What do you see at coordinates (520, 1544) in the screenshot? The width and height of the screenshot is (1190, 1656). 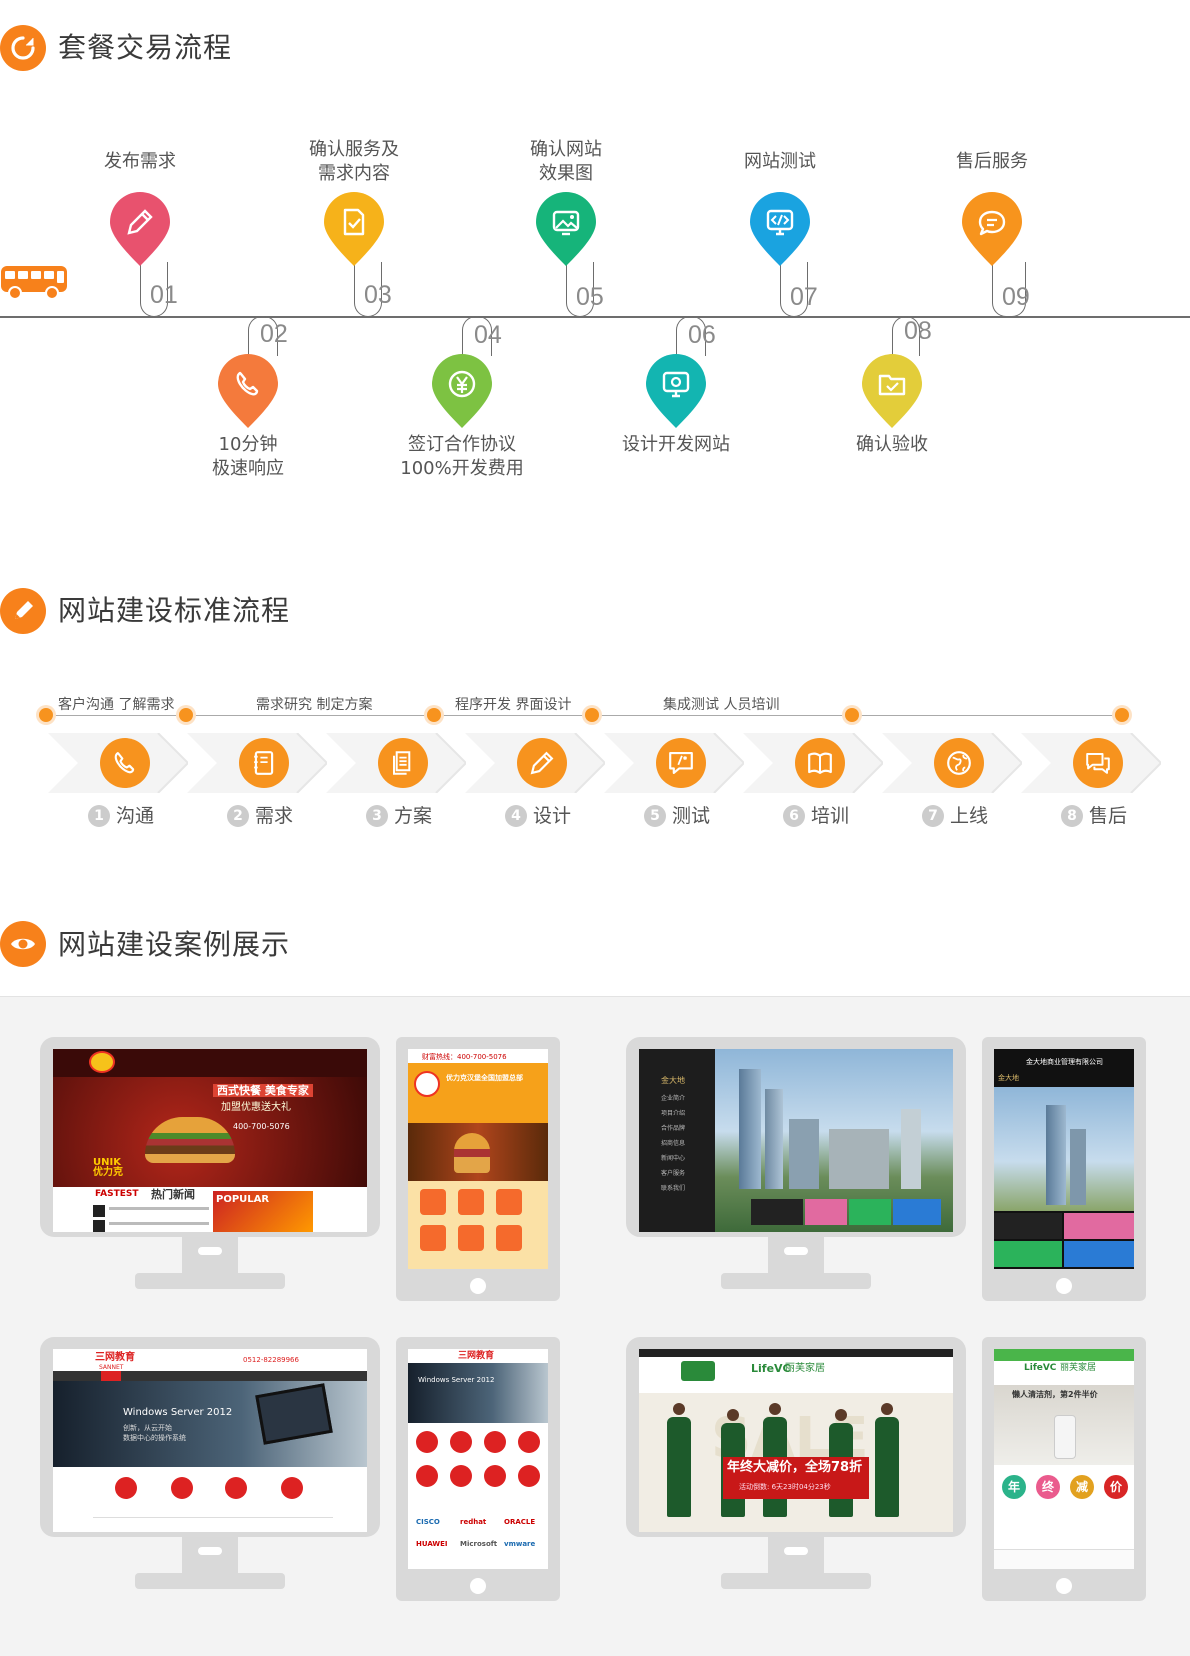 I see `partner-logo: vmware` at bounding box center [520, 1544].